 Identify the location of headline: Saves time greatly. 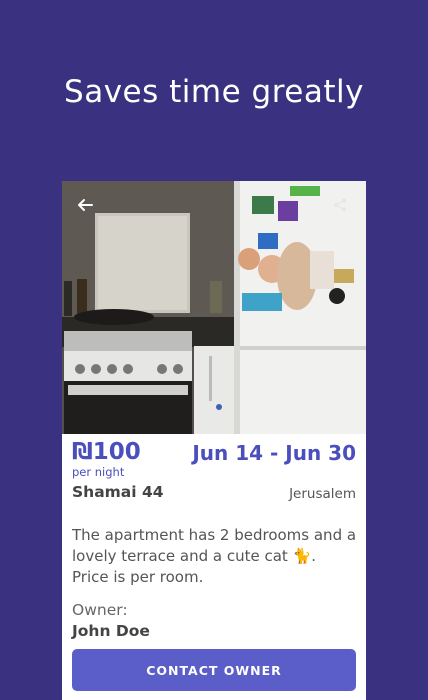
(214, 92).